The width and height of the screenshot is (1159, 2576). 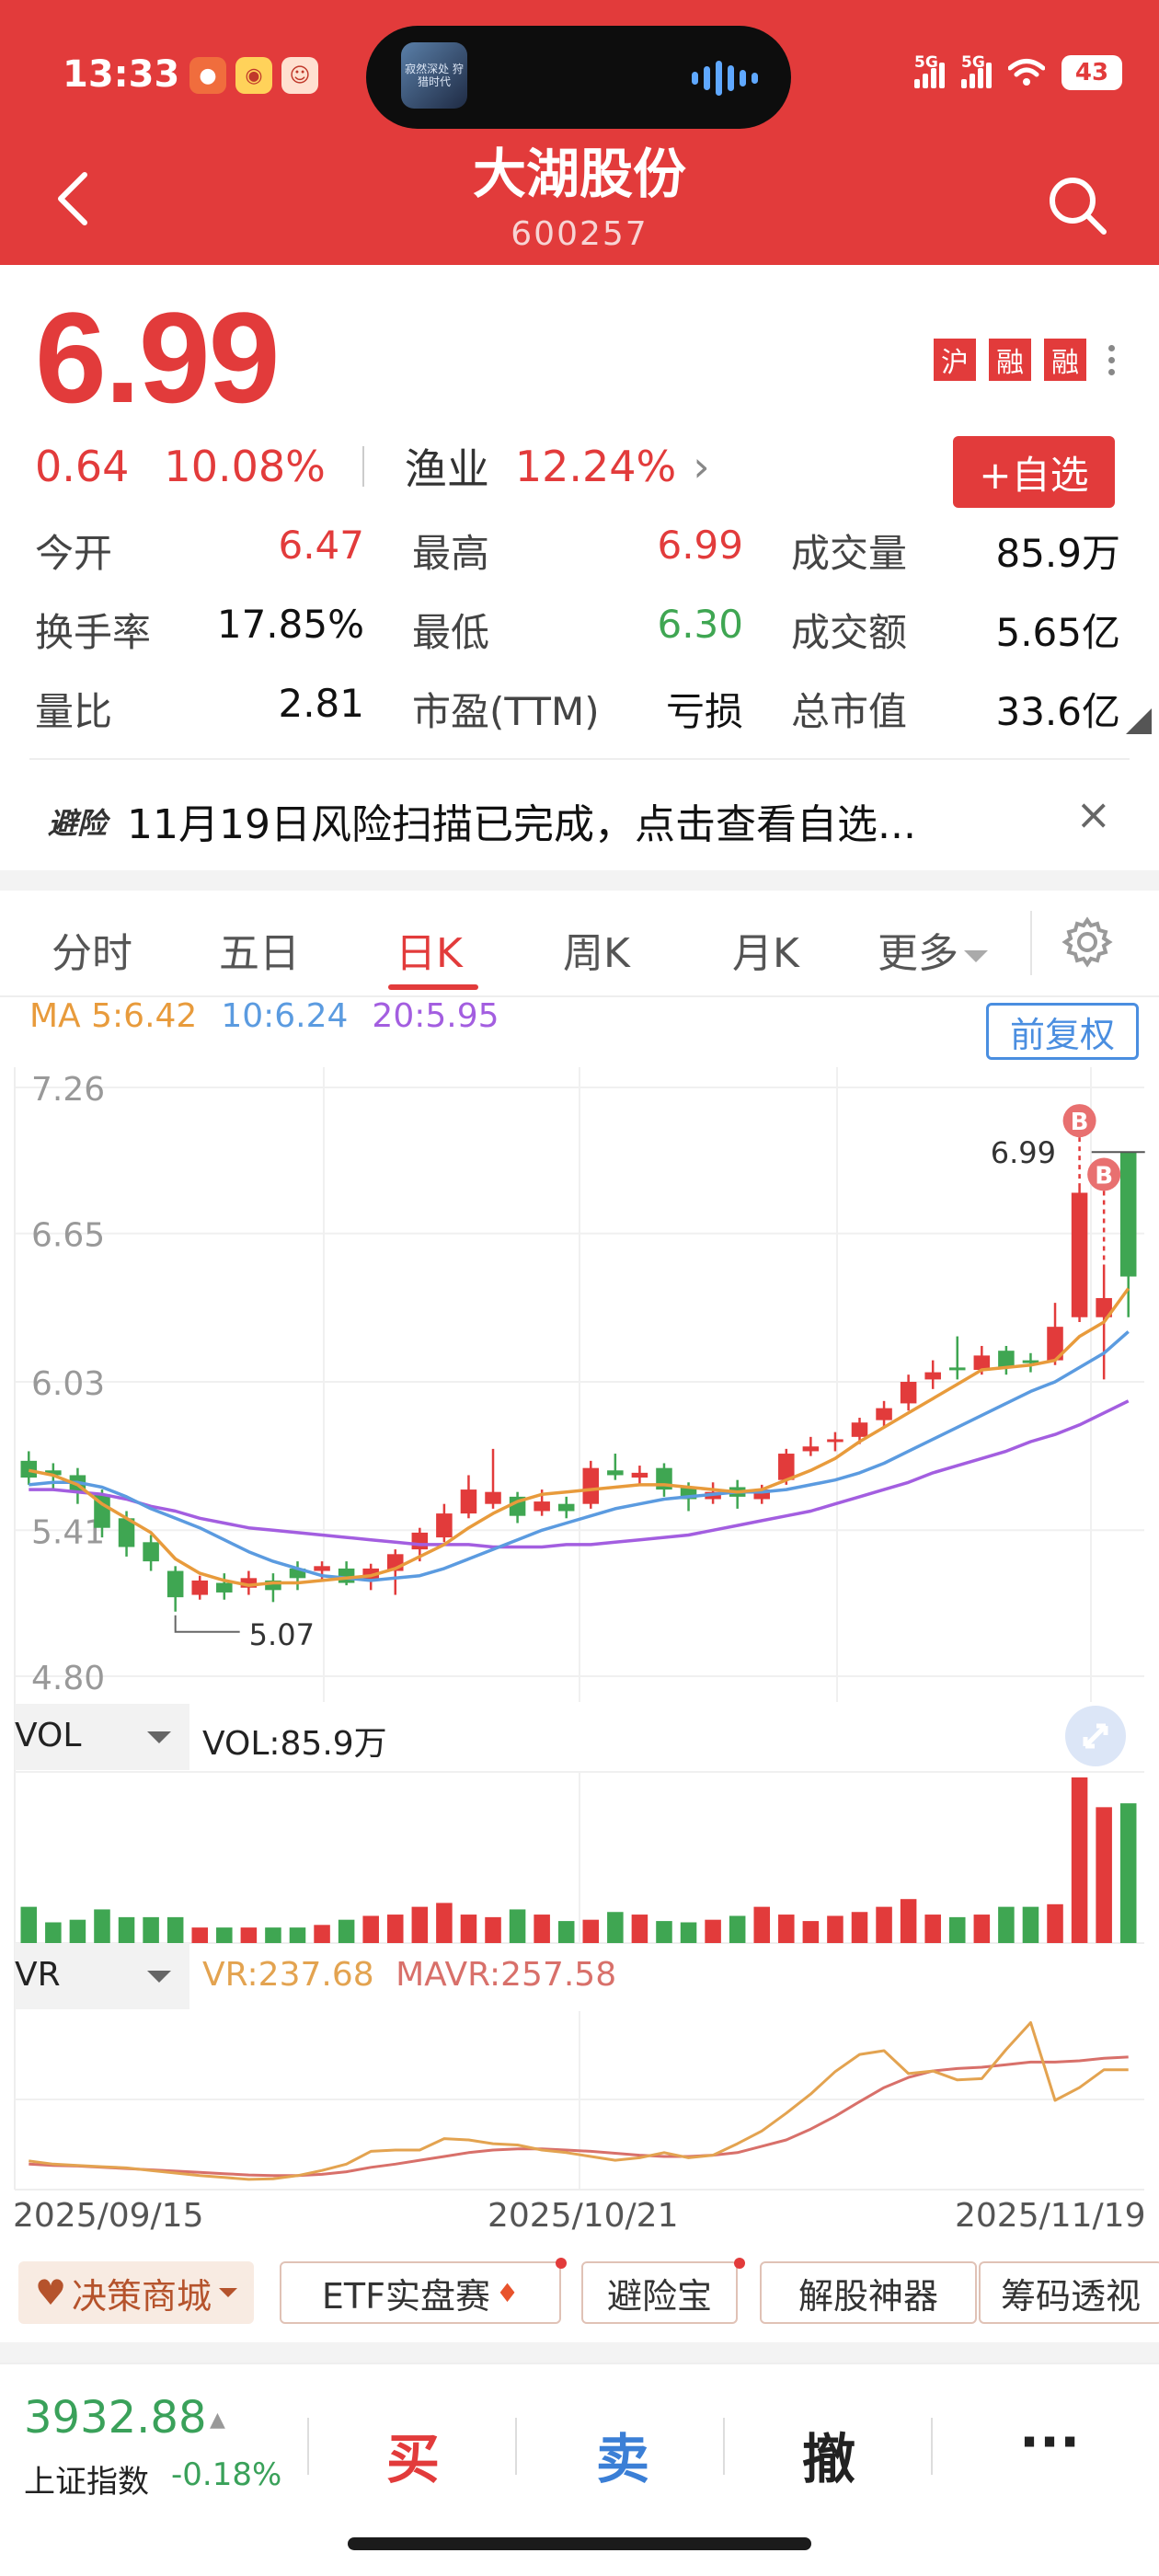 I want to click on vr-selector-label: VR, so click(x=38, y=1975).